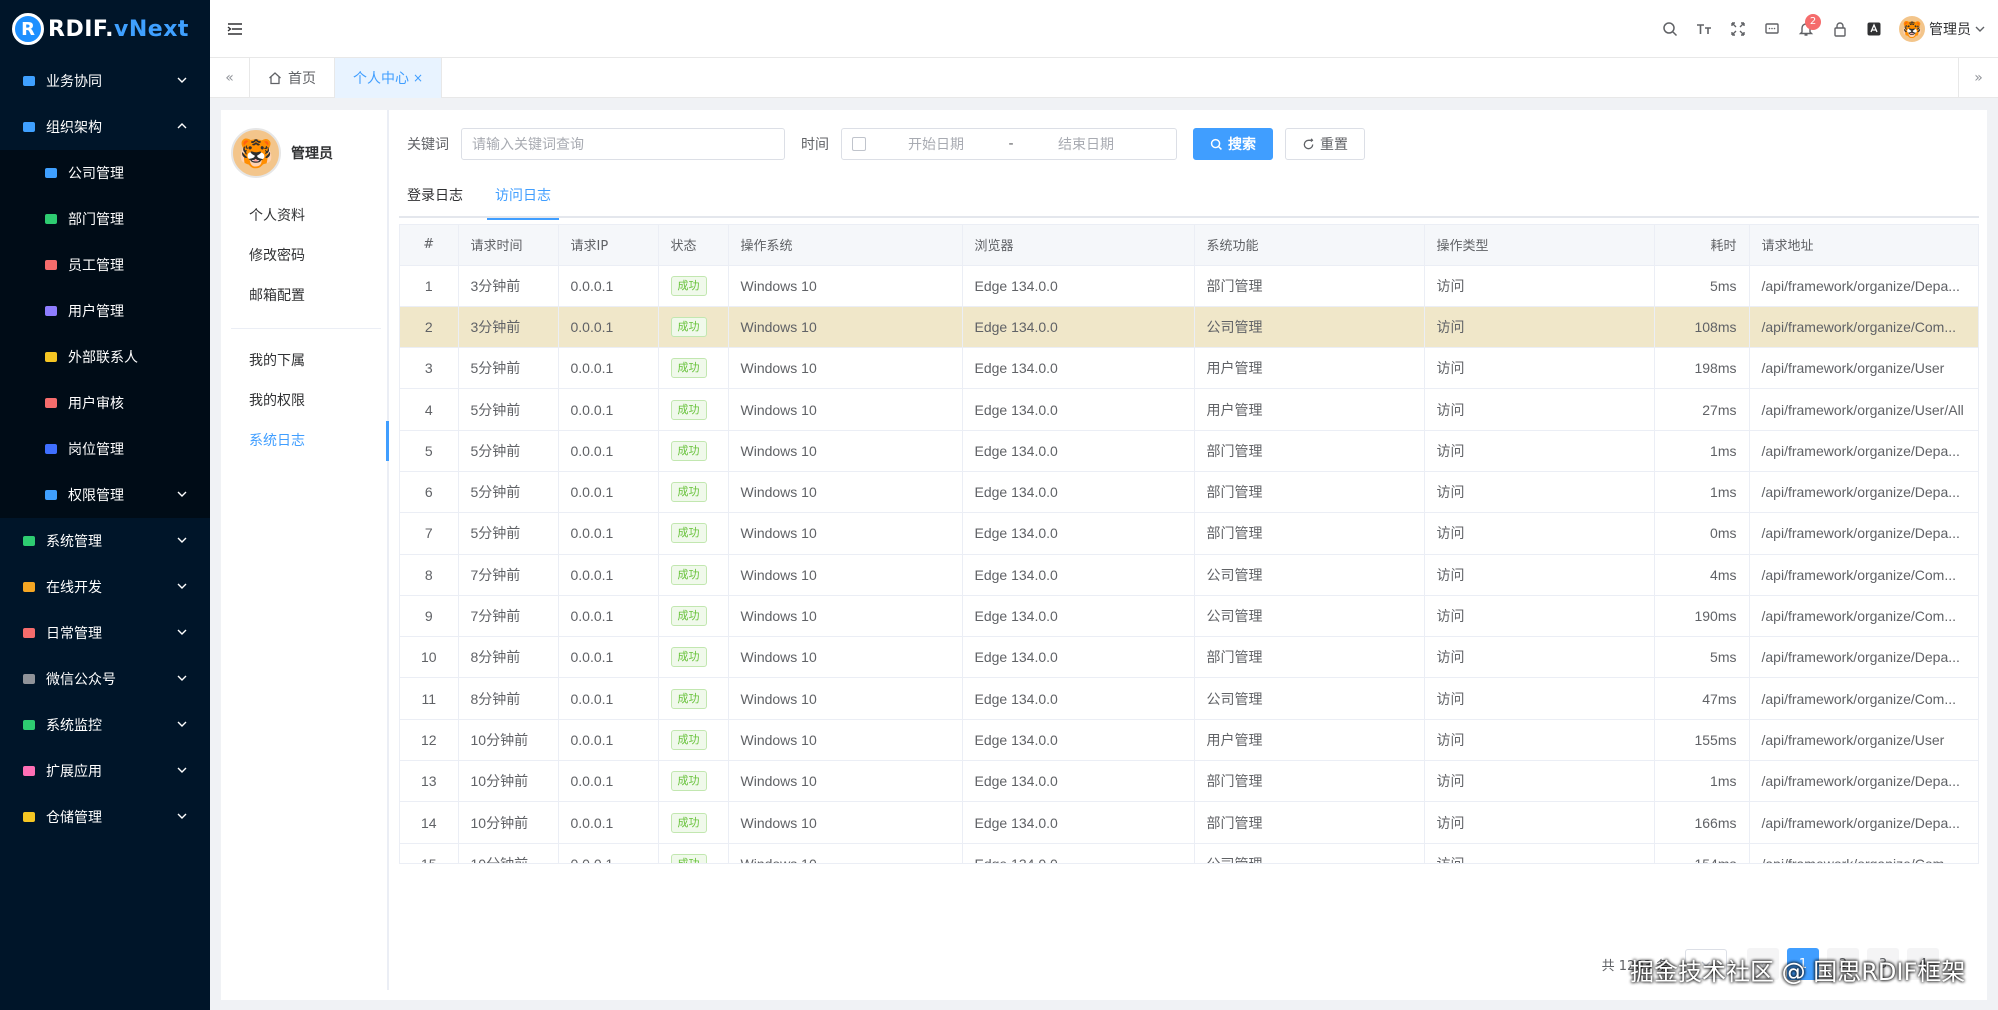 The width and height of the screenshot is (1998, 1010). I want to click on bell-icon: 2, so click(1806, 29).